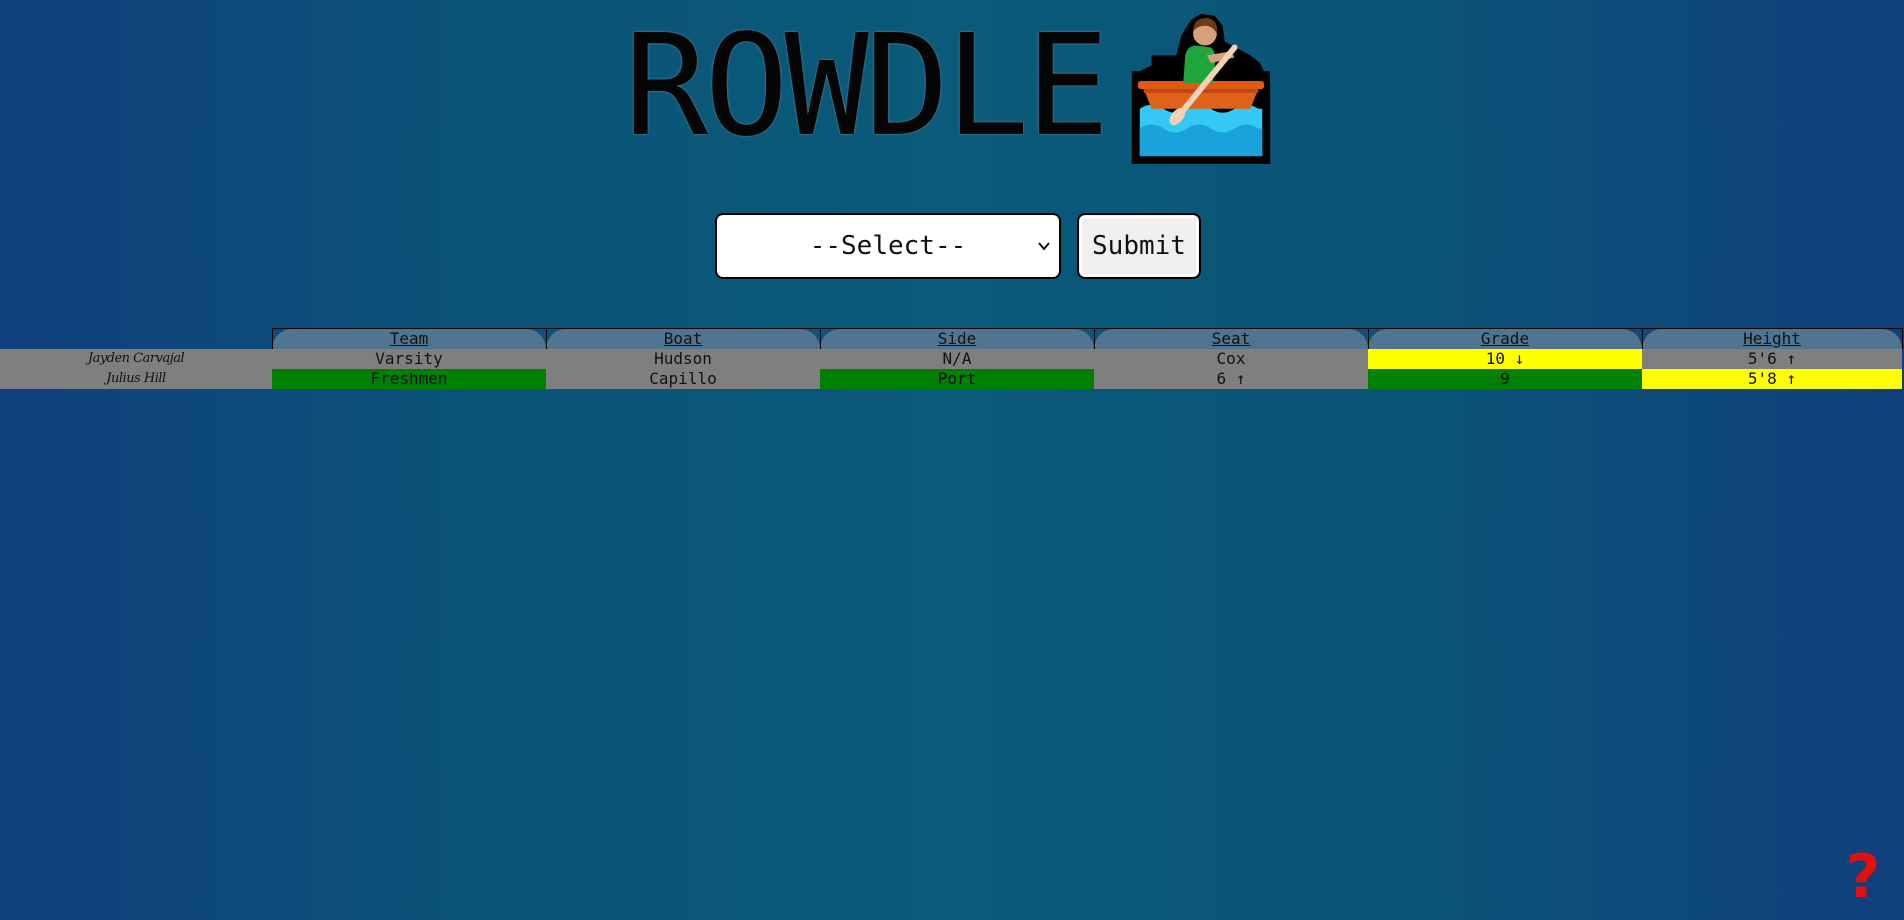 This screenshot has width=1904, height=920. What do you see at coordinates (409, 379) in the screenshot?
I see `guess-cell-team: Freshmen` at bounding box center [409, 379].